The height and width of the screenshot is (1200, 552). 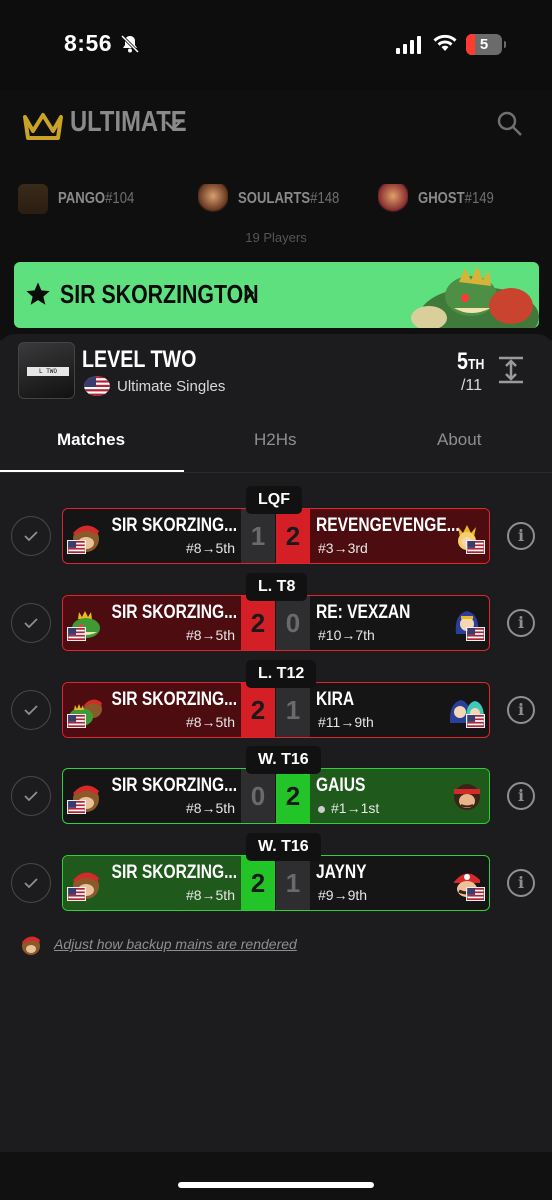 What do you see at coordinates (486, 44) in the screenshot?
I see `battery-indicator: 5` at bounding box center [486, 44].